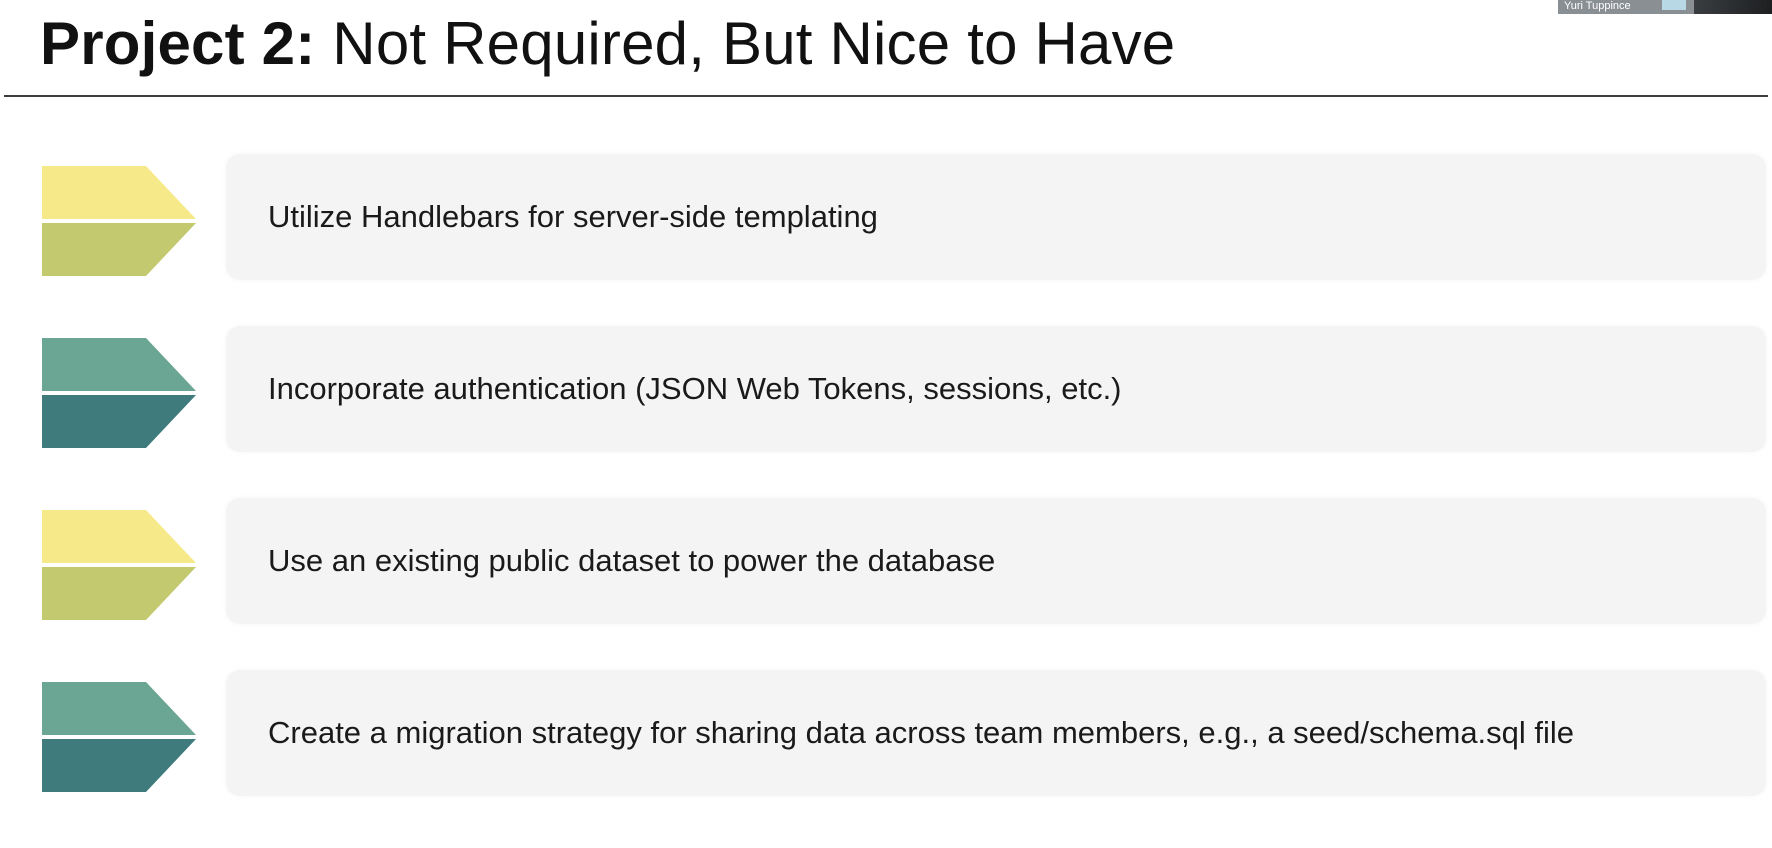 The width and height of the screenshot is (1772, 848). Describe the element at coordinates (1674, 5) in the screenshot. I see `camera-feed` at that location.